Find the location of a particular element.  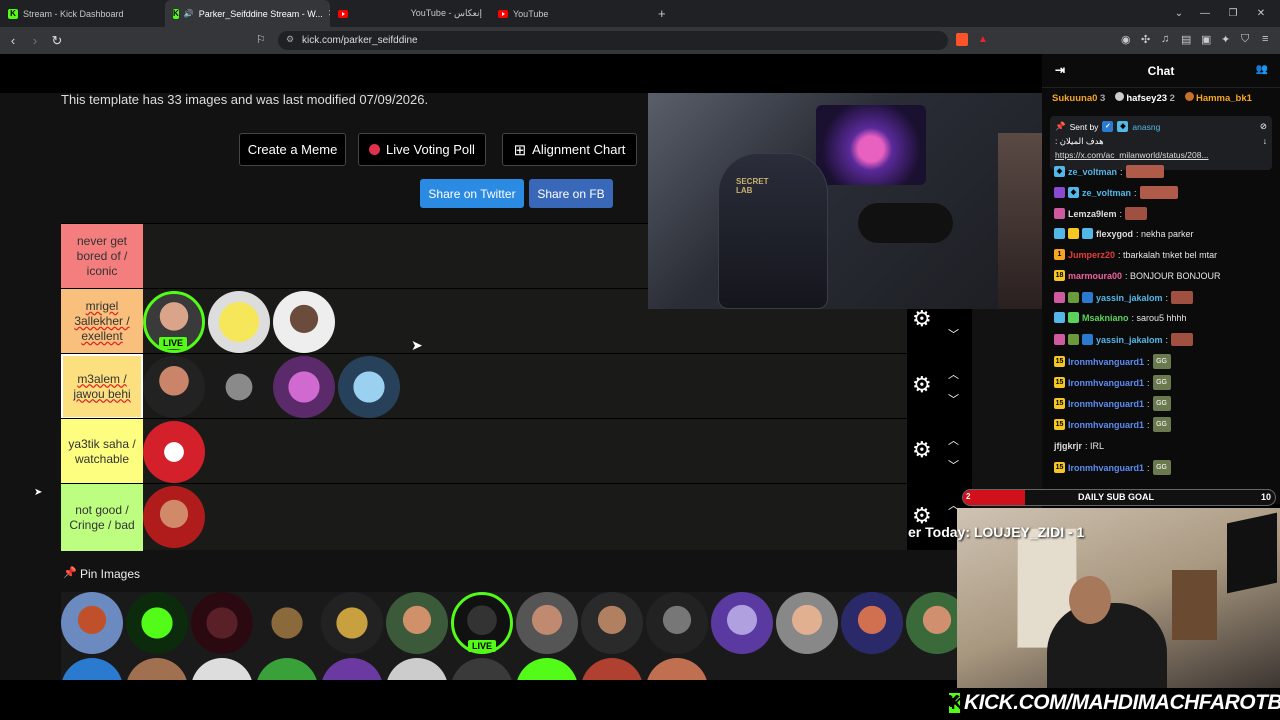

tab-youtube-enaakas: YouTube - إنعكاس is located at coordinates (410, 13).